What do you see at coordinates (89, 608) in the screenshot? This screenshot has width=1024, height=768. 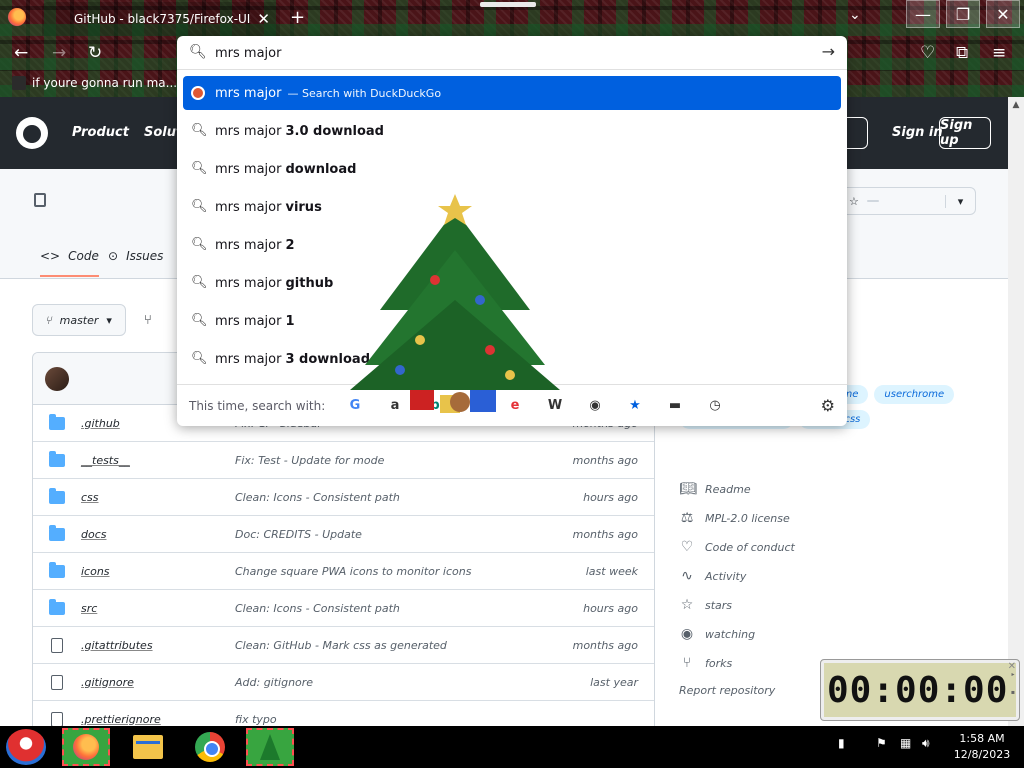 I see `file-name-link: src` at bounding box center [89, 608].